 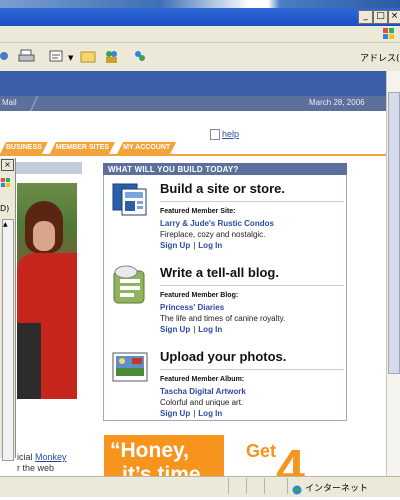 What do you see at coordinates (198, 211) in the screenshot?
I see `featured-site-label: Featured Member Site:` at bounding box center [198, 211].